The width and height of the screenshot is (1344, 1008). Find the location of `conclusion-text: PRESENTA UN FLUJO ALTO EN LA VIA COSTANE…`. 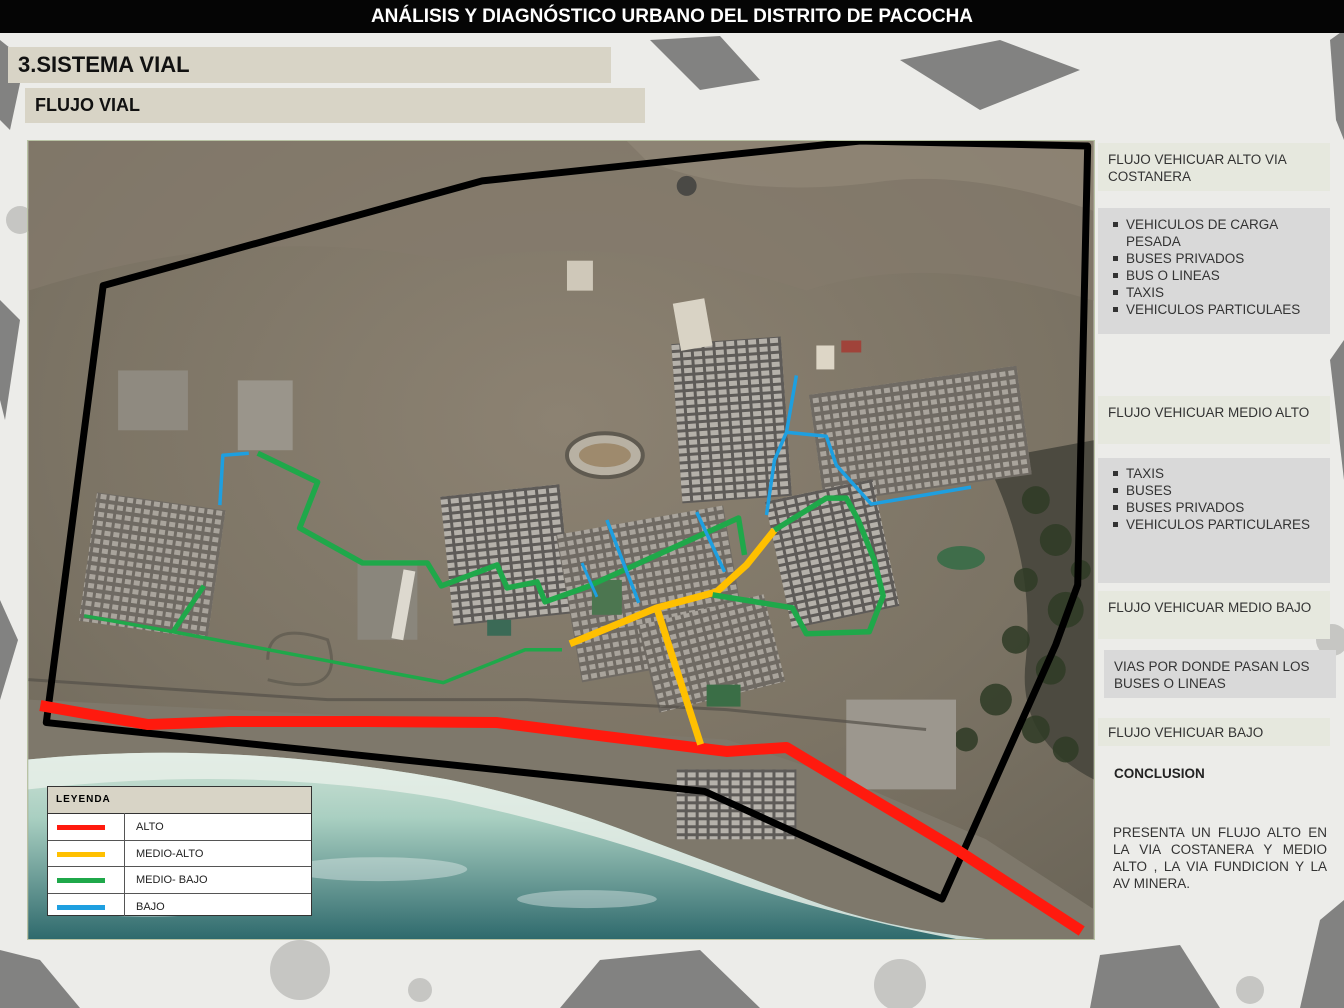

conclusion-text: PRESENTA UN FLUJO ALTO EN LA VIA COSTANE… is located at coordinates (1220, 858).